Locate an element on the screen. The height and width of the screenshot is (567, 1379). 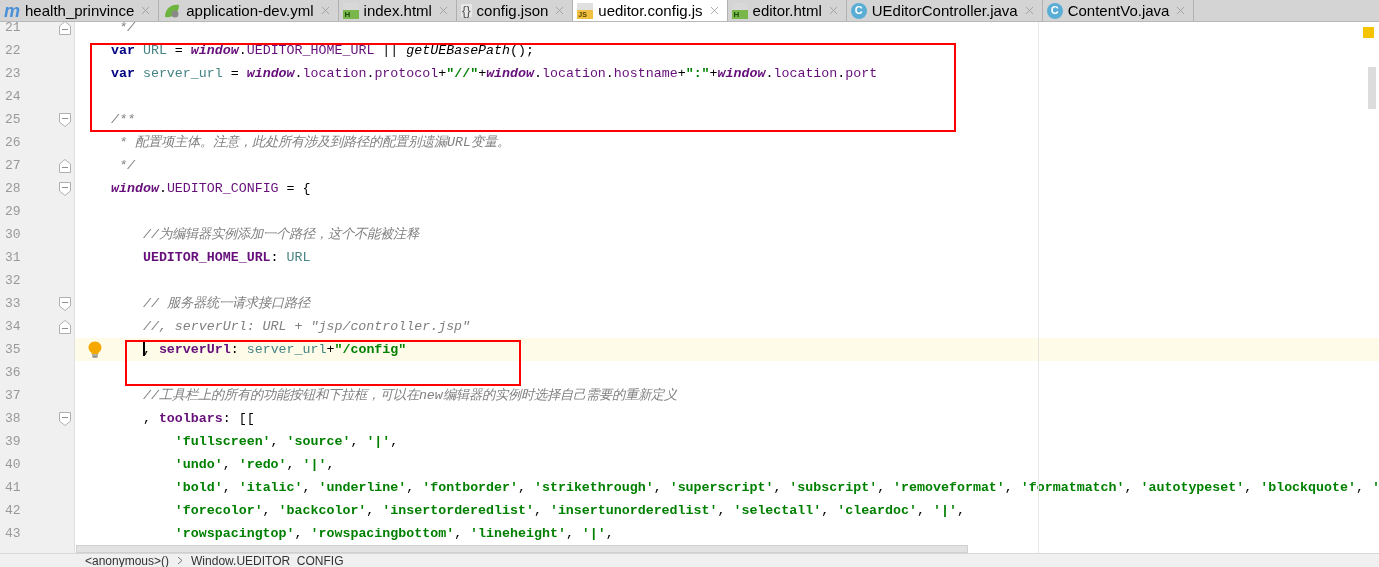
line-number: 41 is located at coordinates (13, 487).